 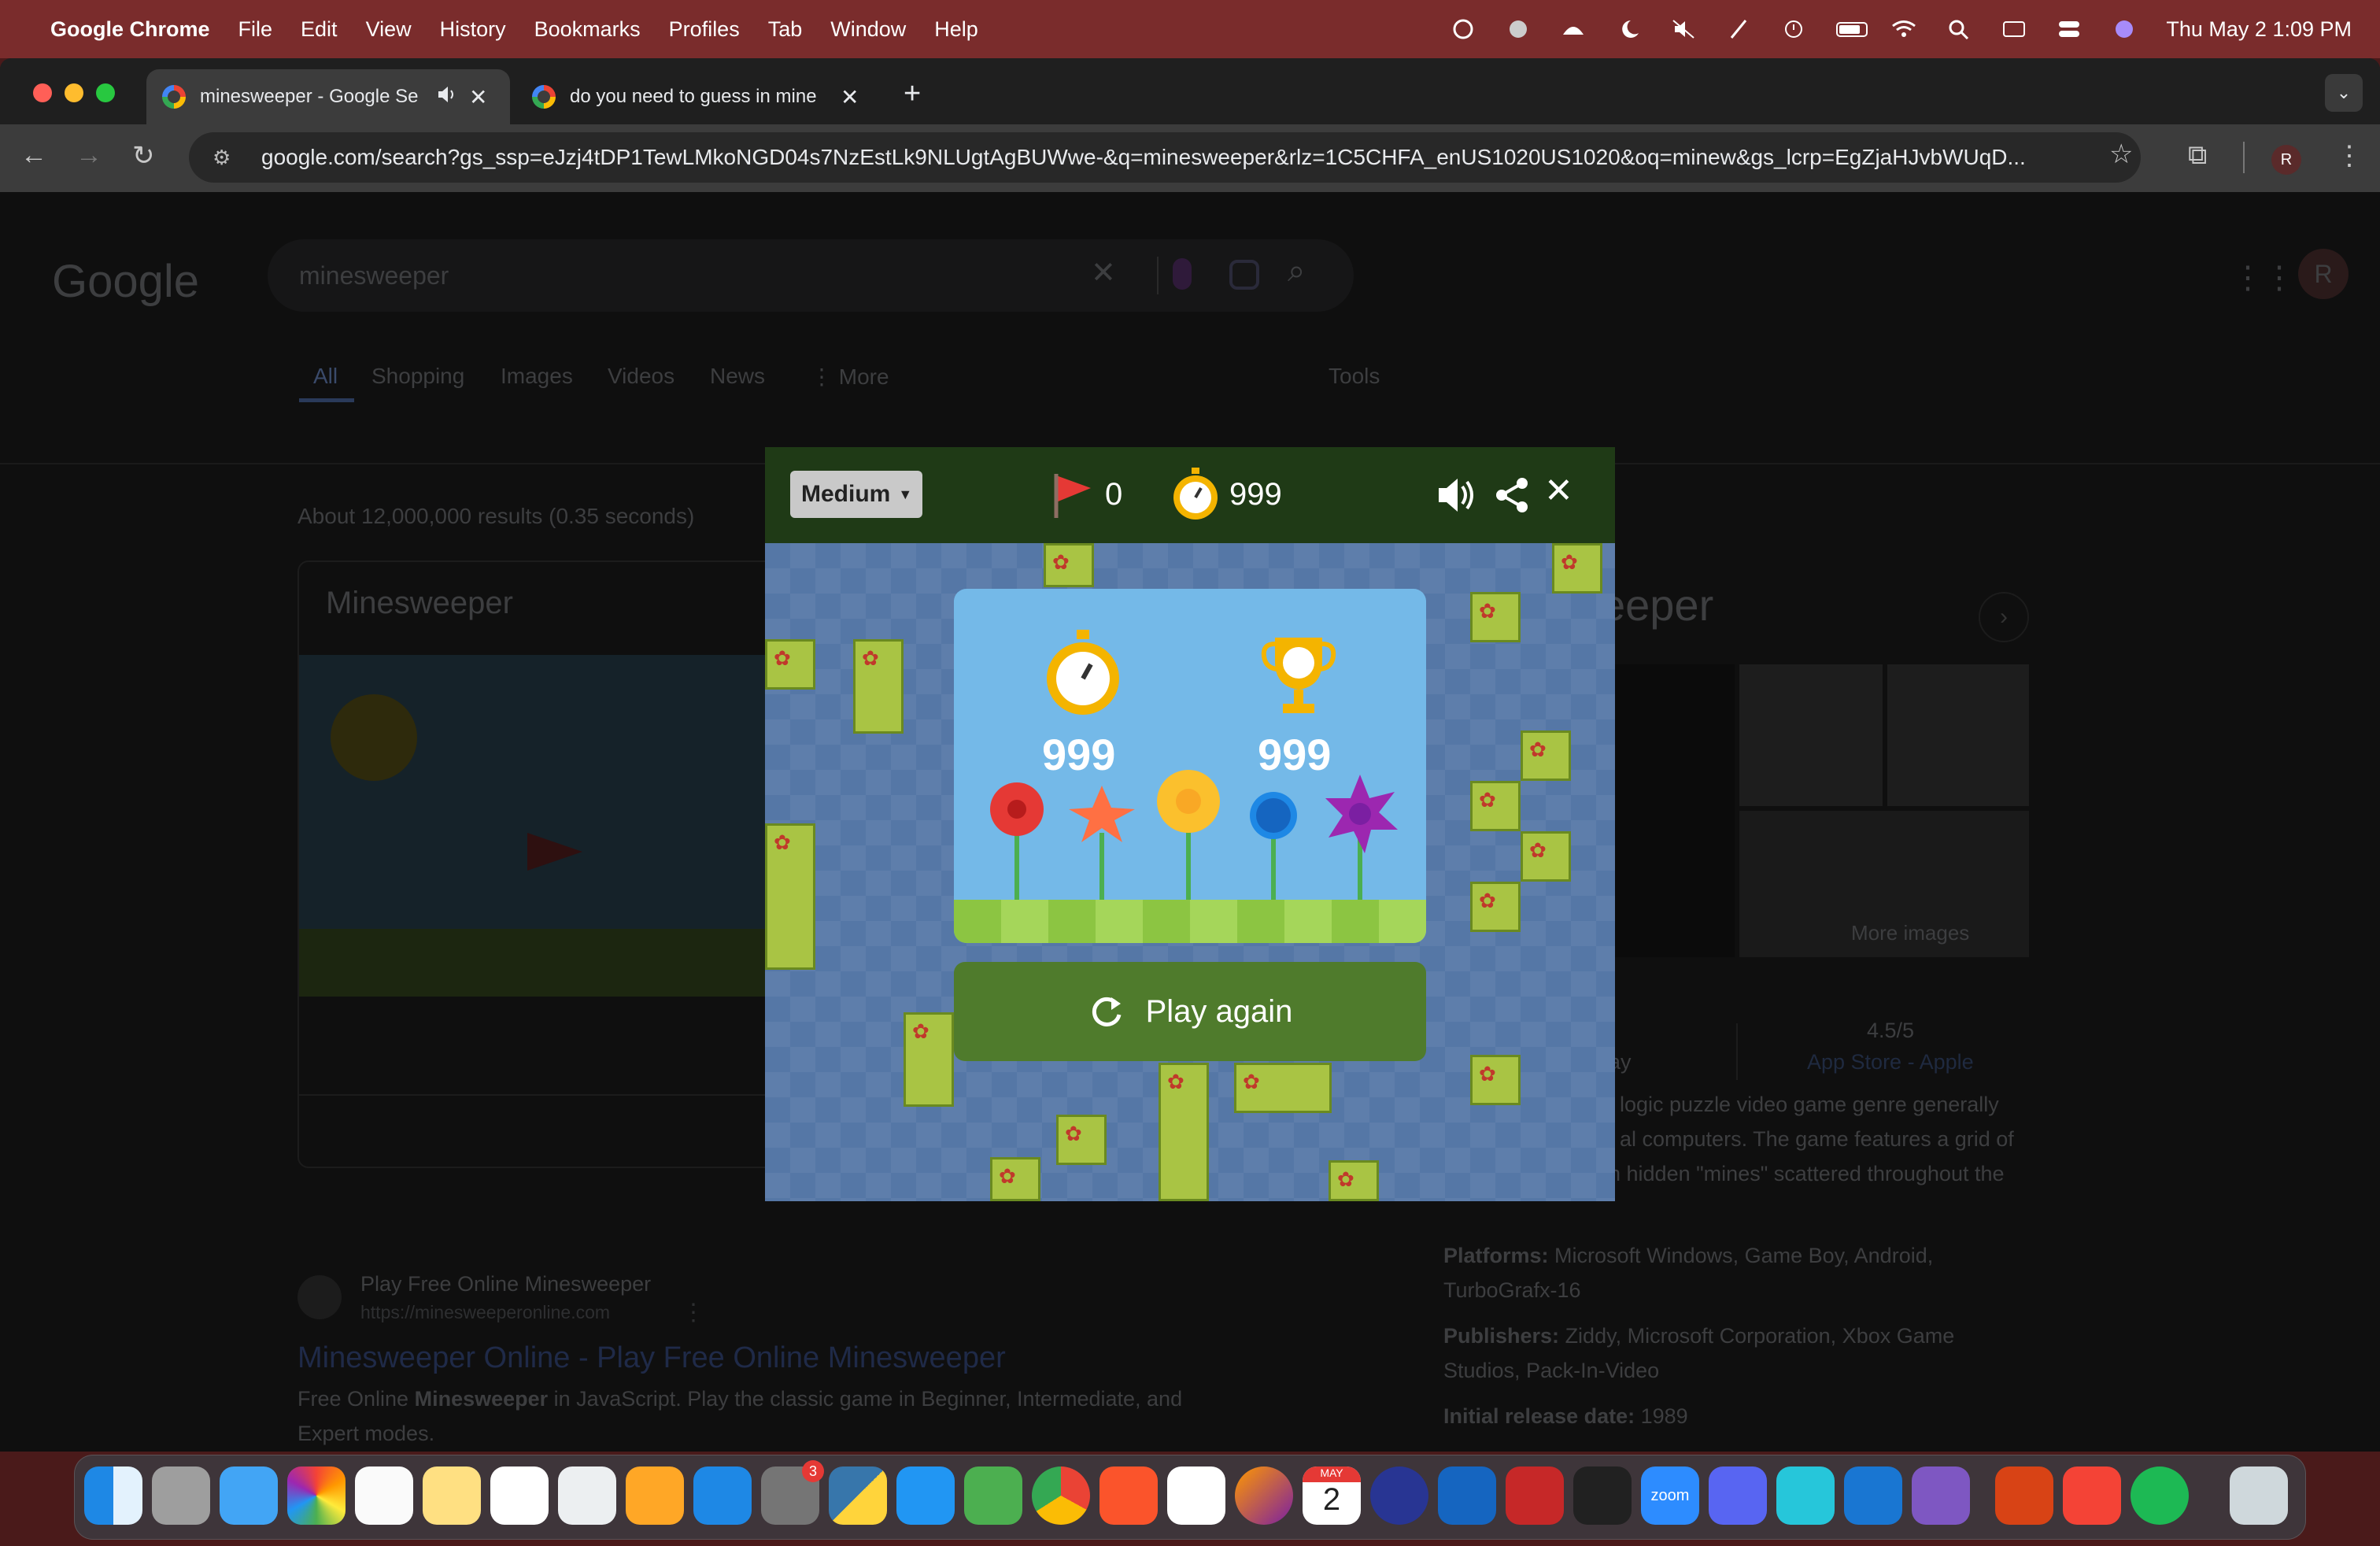 What do you see at coordinates (1805, 1495) in the screenshot?
I see `kindle-icon` at bounding box center [1805, 1495].